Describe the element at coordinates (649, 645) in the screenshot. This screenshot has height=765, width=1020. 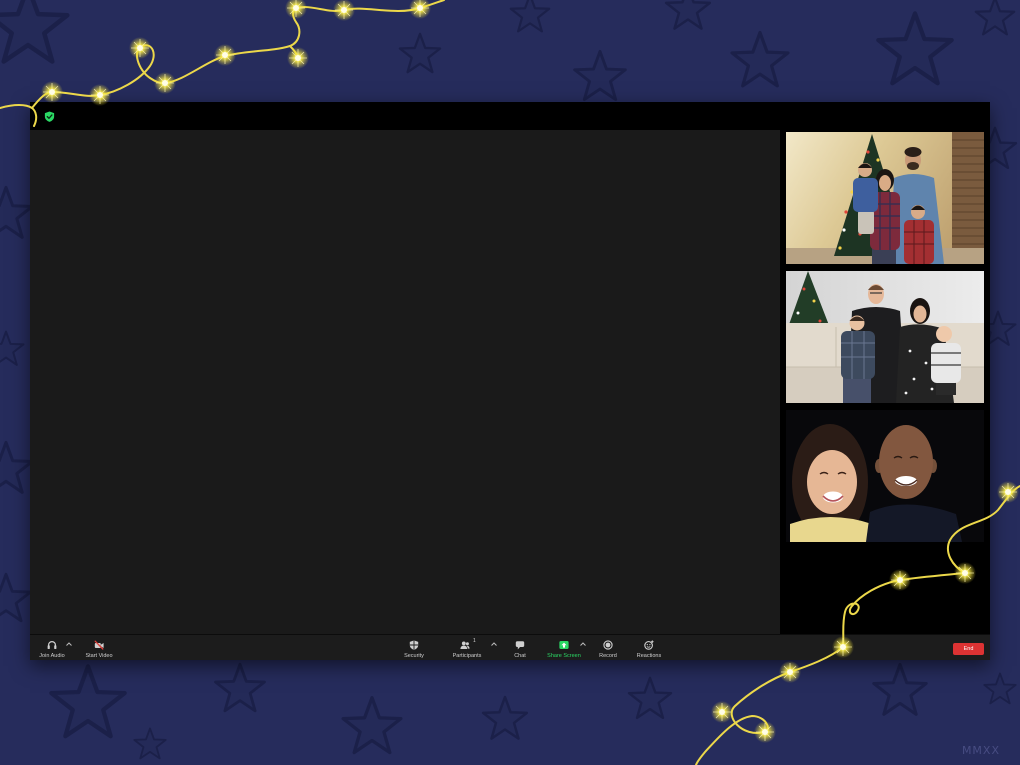
I see `reactions-icon` at that location.